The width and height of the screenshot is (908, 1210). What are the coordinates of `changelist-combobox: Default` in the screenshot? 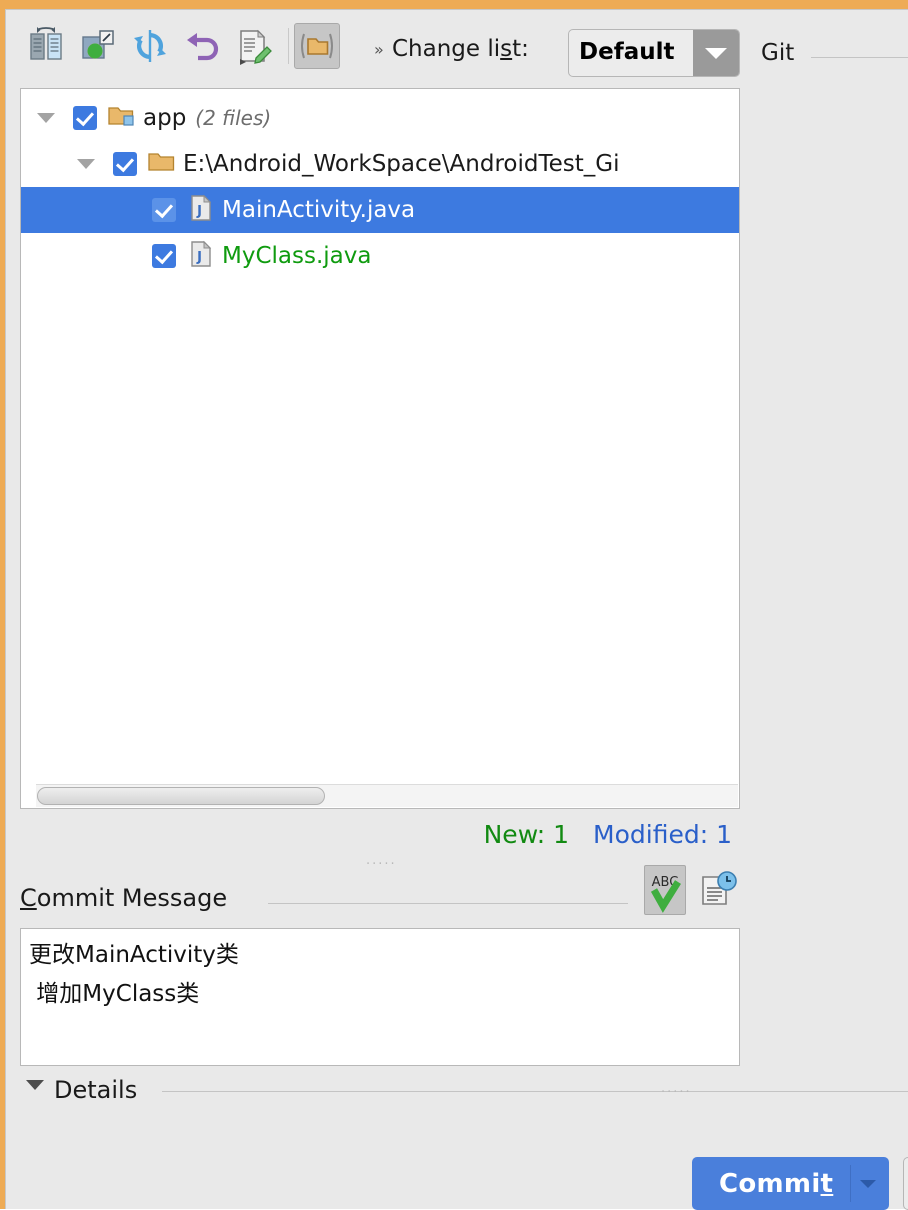 It's located at (654, 53).